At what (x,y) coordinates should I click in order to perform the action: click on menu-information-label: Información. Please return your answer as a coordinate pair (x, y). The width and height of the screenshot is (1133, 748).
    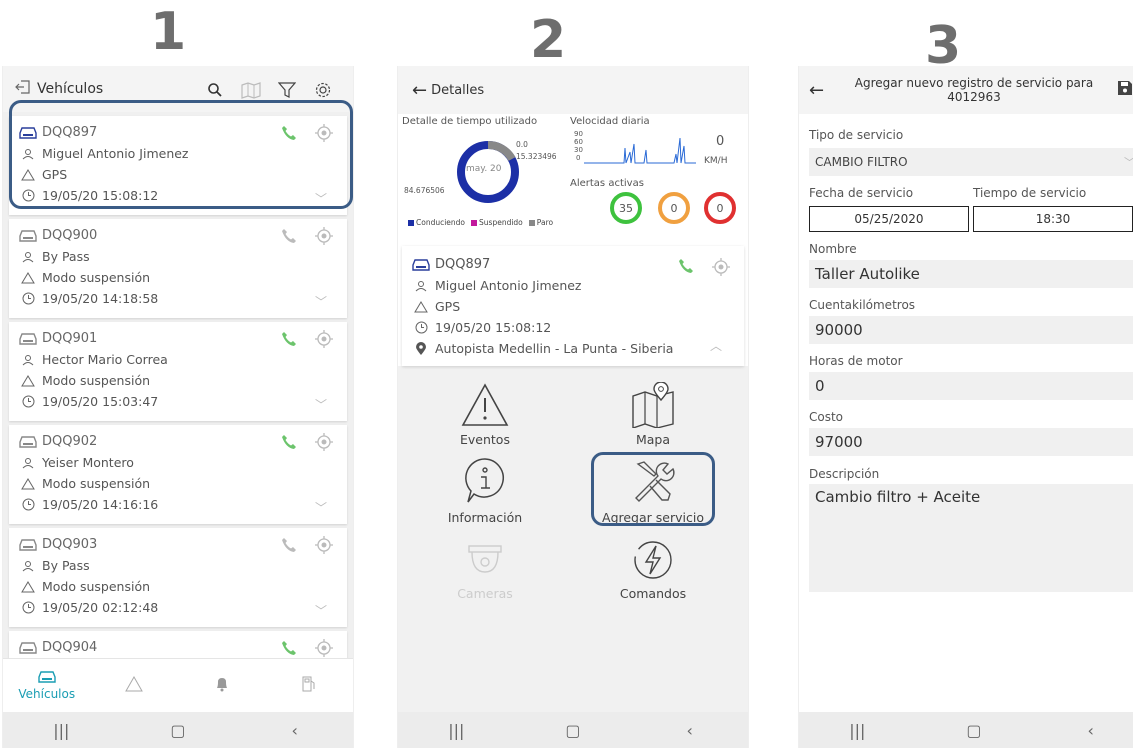
    Looking at the image, I should click on (485, 517).